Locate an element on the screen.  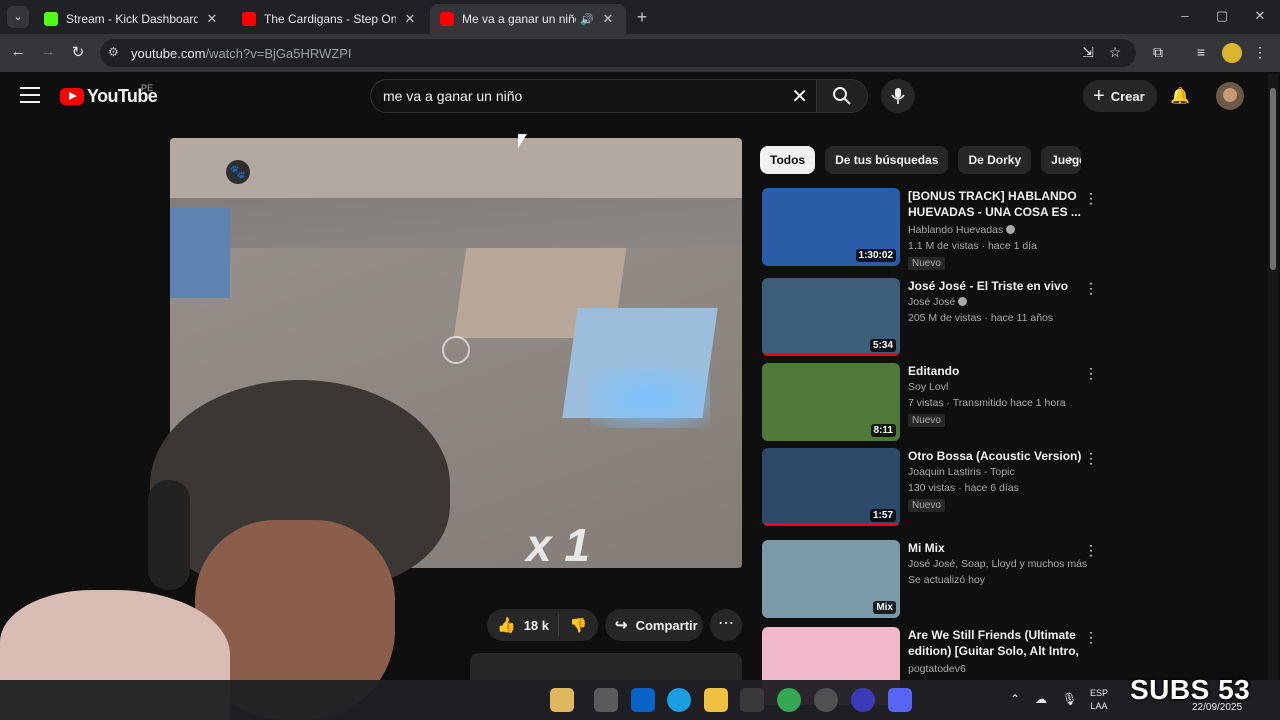
thumbs-up-icon: 👍 is located at coordinates (506, 625).